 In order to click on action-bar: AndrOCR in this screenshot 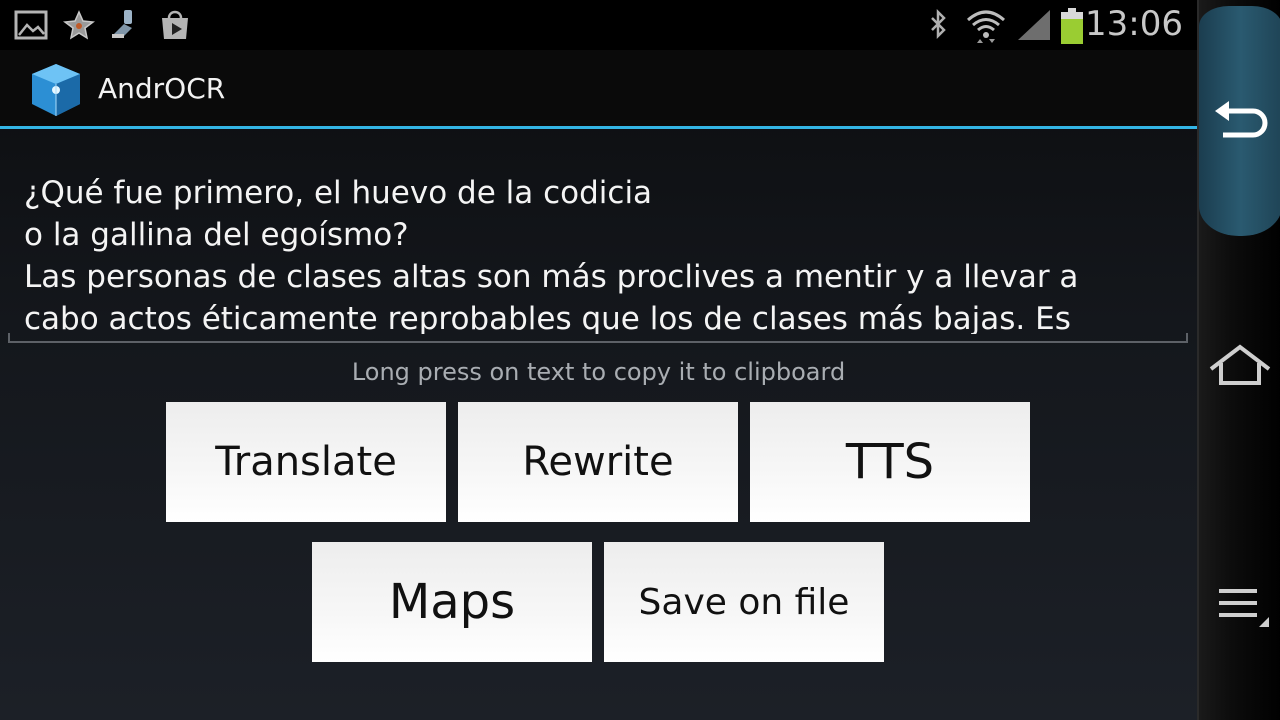, I will do `click(598, 89)`.